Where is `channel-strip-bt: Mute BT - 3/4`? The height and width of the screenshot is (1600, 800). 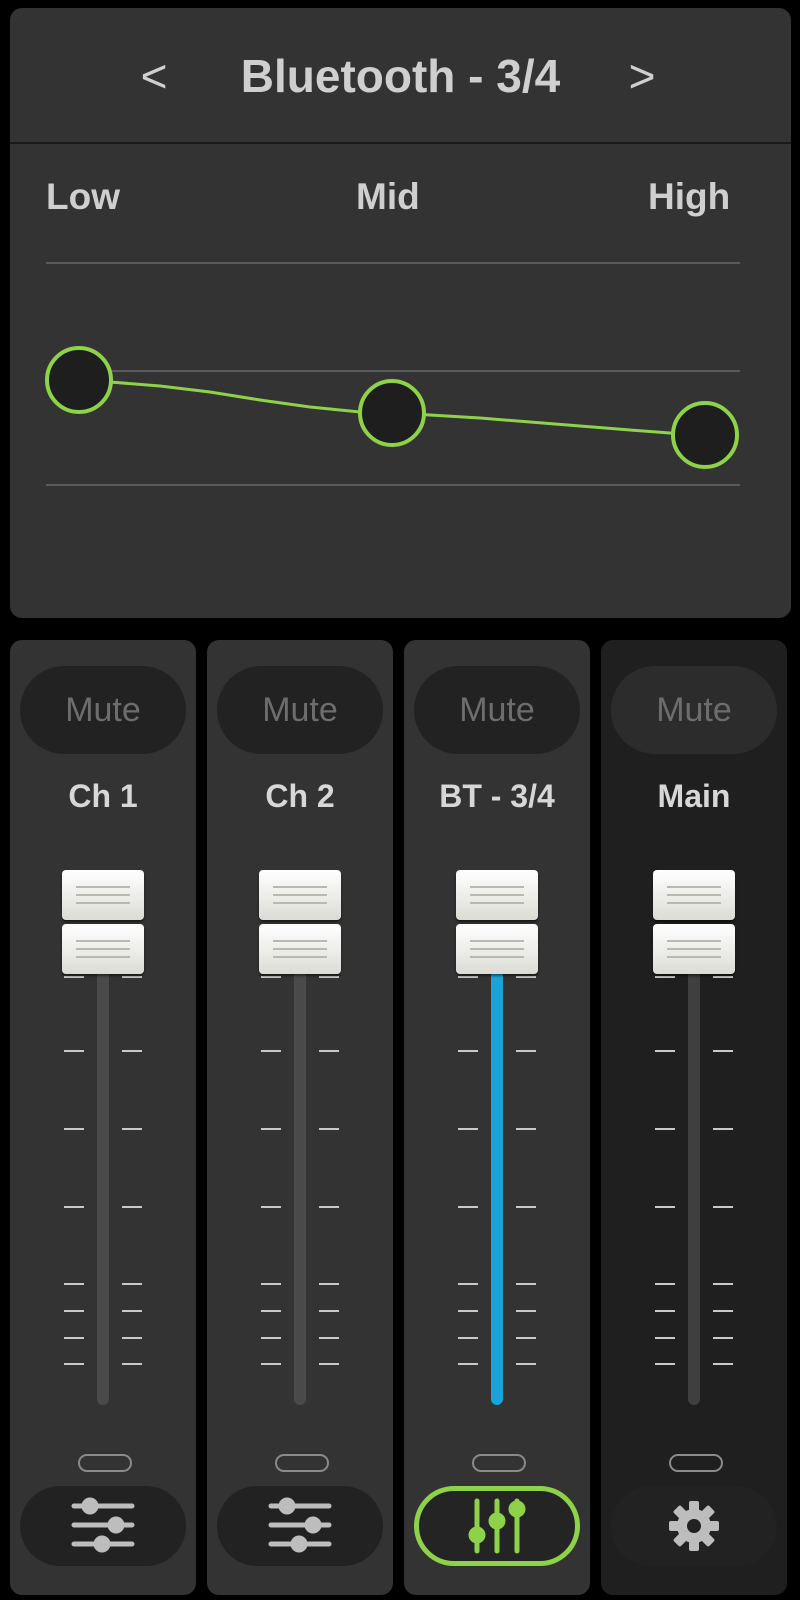
channel-strip-bt: Mute BT - 3/4 is located at coordinates (497, 1117).